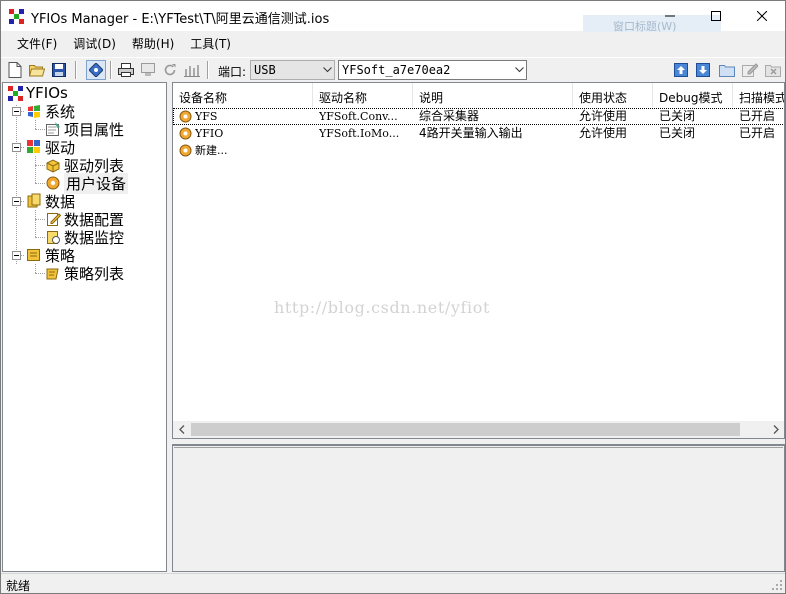  What do you see at coordinates (50, 111) in the screenshot?
I see `tree-node-system: 系统` at bounding box center [50, 111].